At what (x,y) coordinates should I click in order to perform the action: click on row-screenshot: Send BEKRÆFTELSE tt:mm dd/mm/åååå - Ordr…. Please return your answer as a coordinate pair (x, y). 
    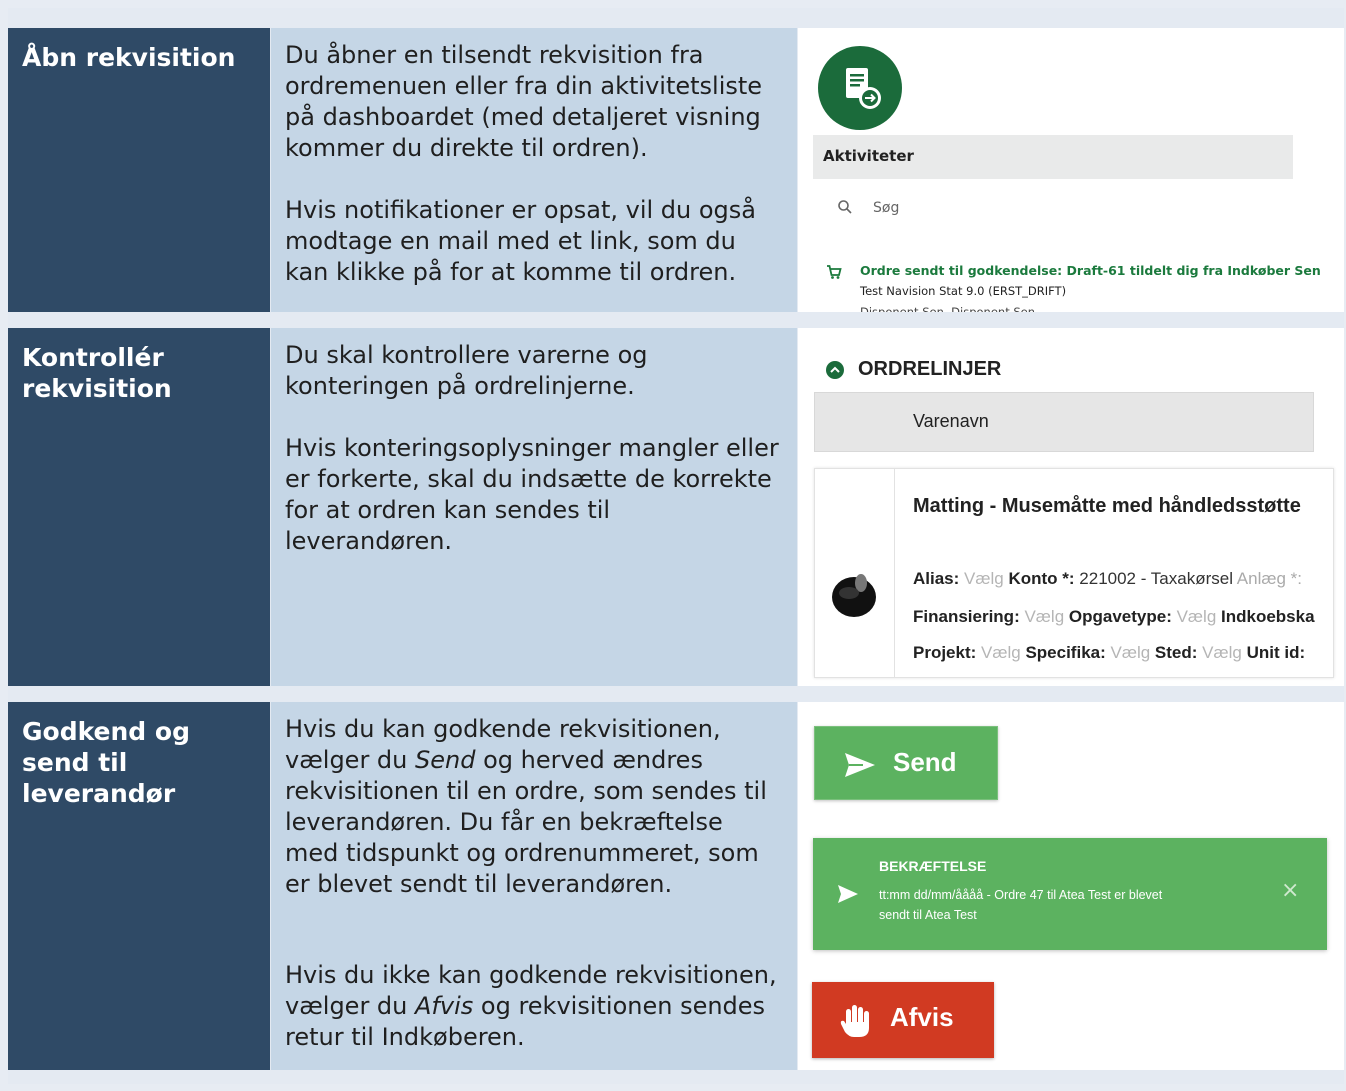
    Looking at the image, I should click on (1071, 886).